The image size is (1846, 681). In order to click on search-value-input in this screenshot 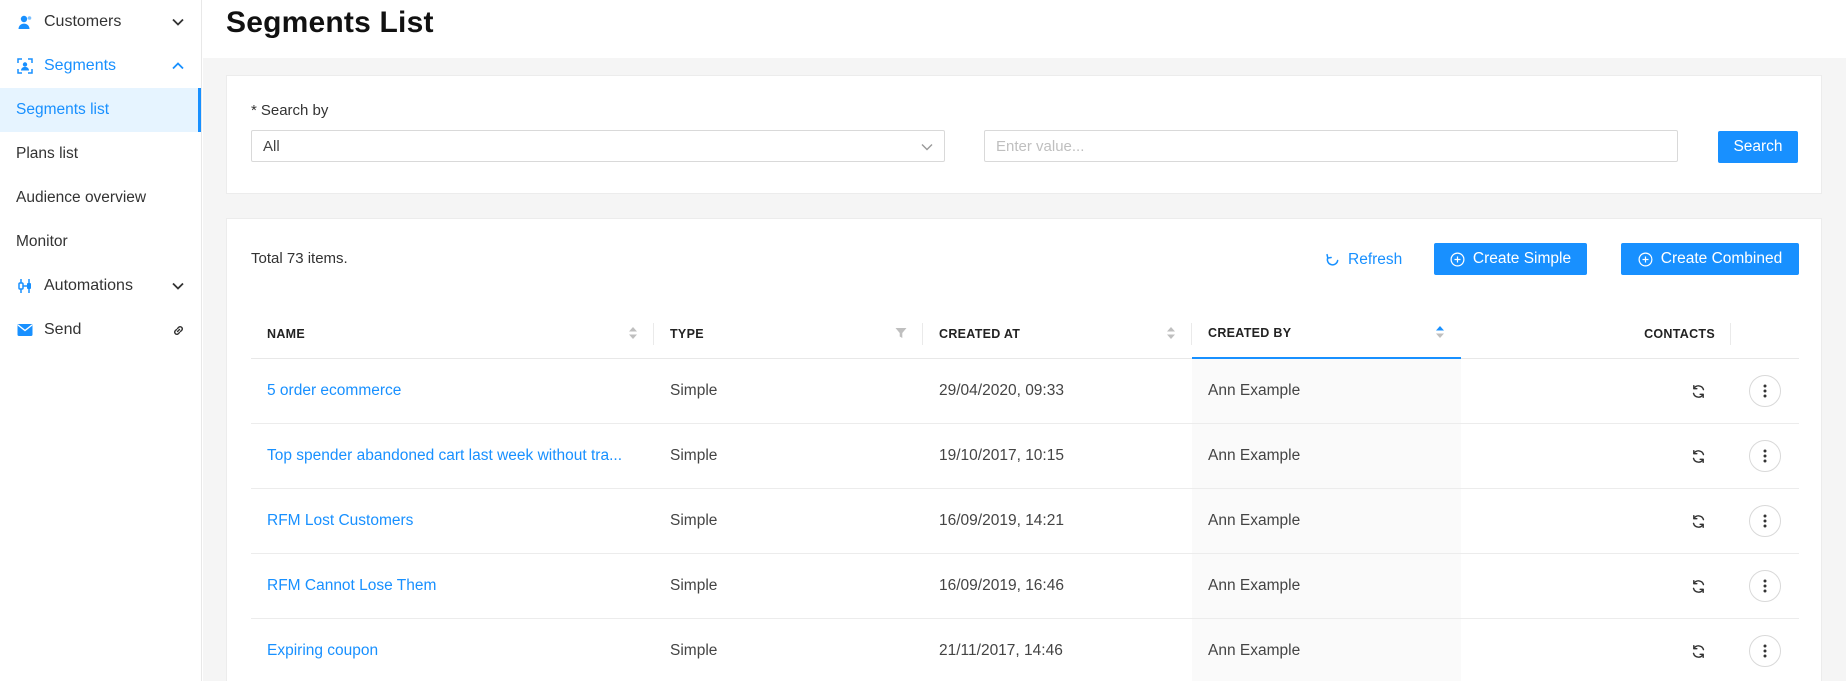, I will do `click(1331, 146)`.